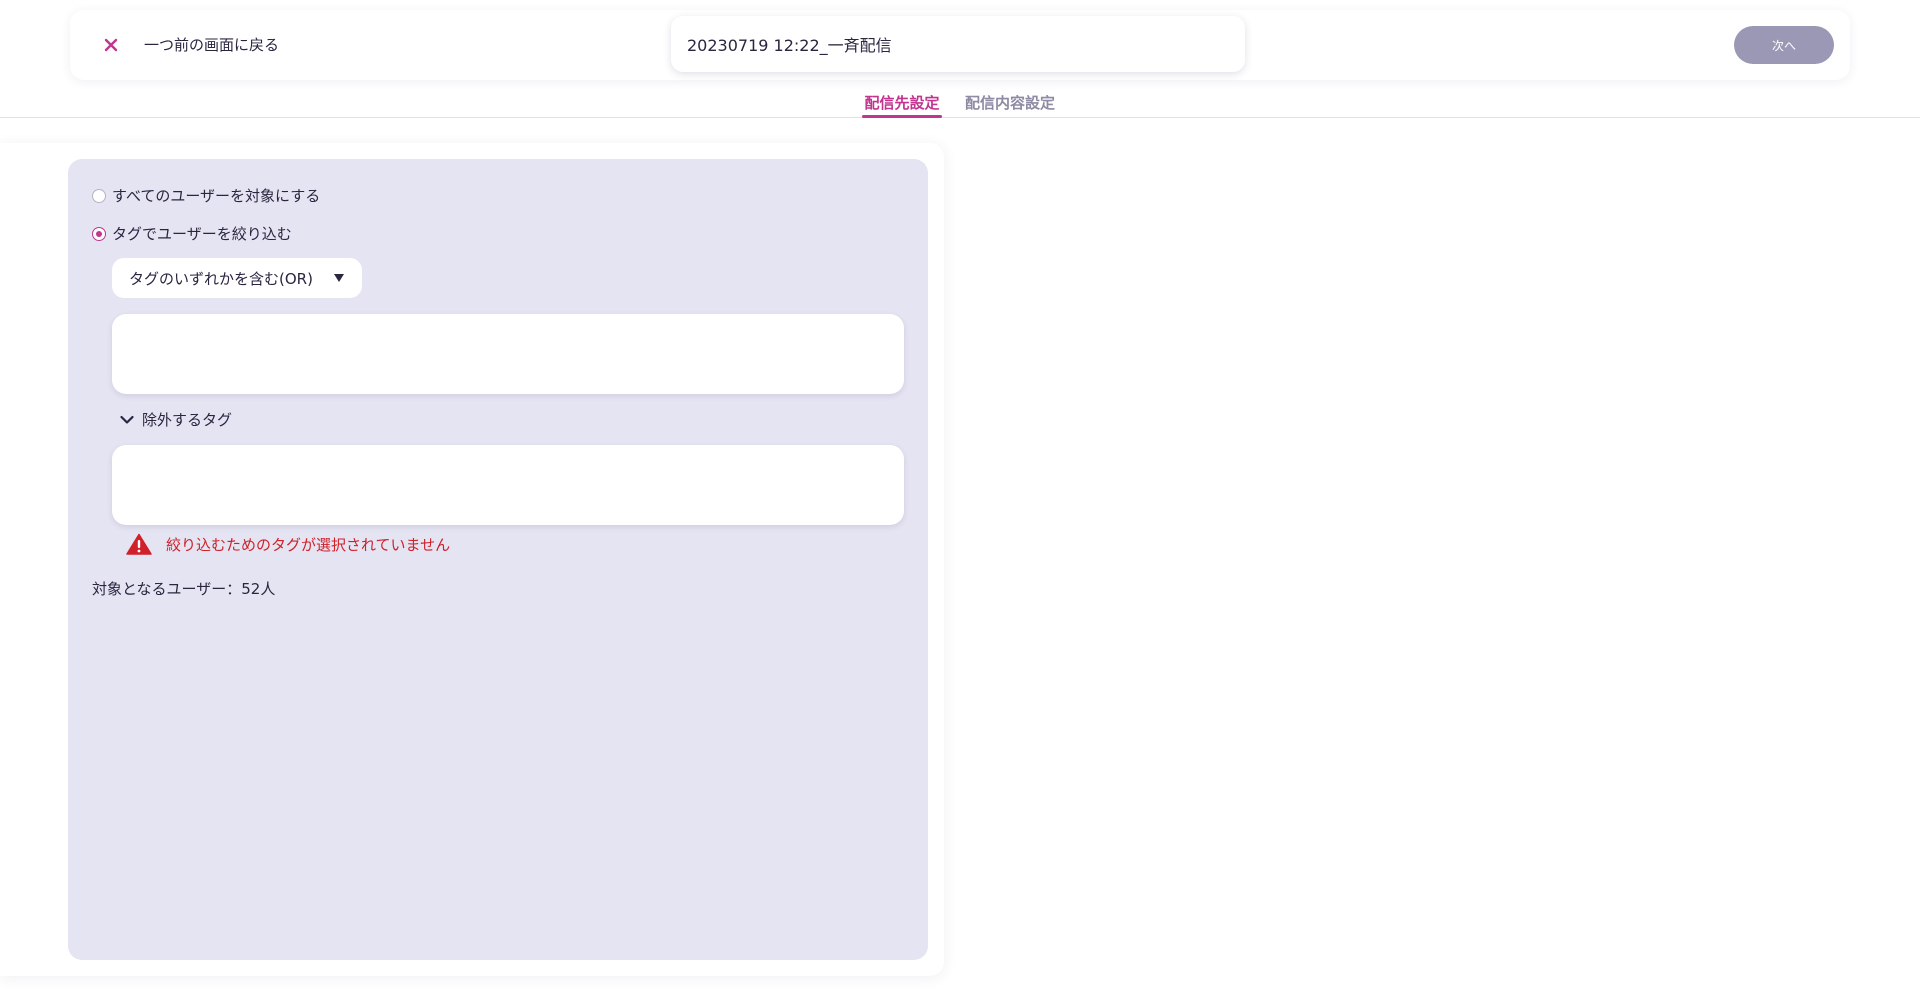  I want to click on tag-match-mode-select: タグのいずれかを含む(OR), so click(237, 278).